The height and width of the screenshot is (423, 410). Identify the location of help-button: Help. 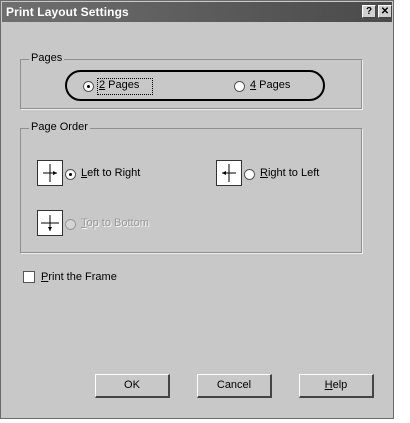
(336, 386).